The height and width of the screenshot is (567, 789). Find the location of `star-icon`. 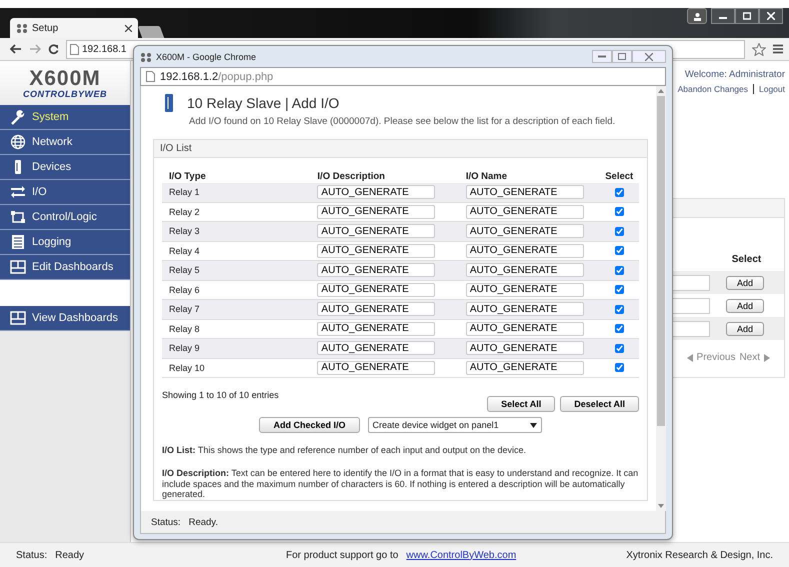

star-icon is located at coordinates (759, 49).